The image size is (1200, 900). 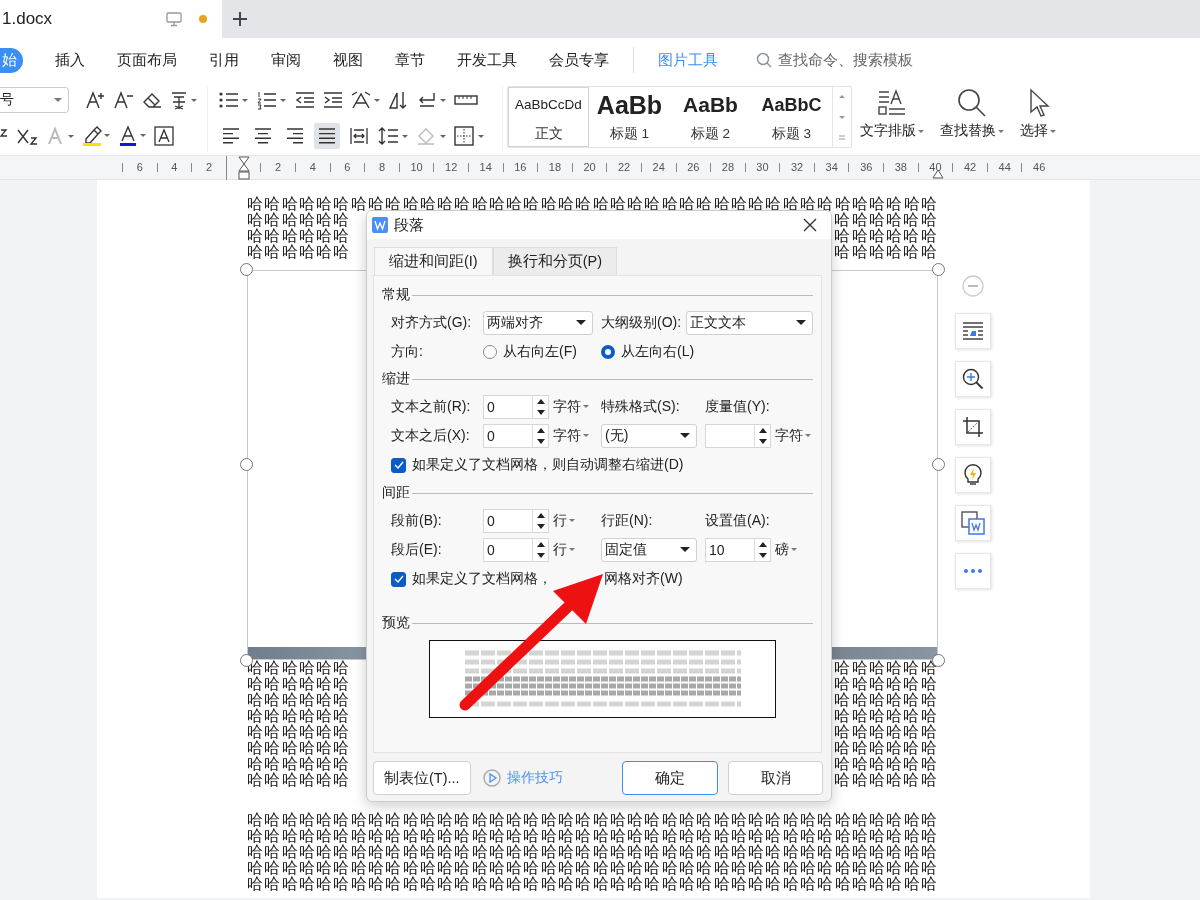 What do you see at coordinates (174, 19) in the screenshot?
I see `monitor-icon` at bounding box center [174, 19].